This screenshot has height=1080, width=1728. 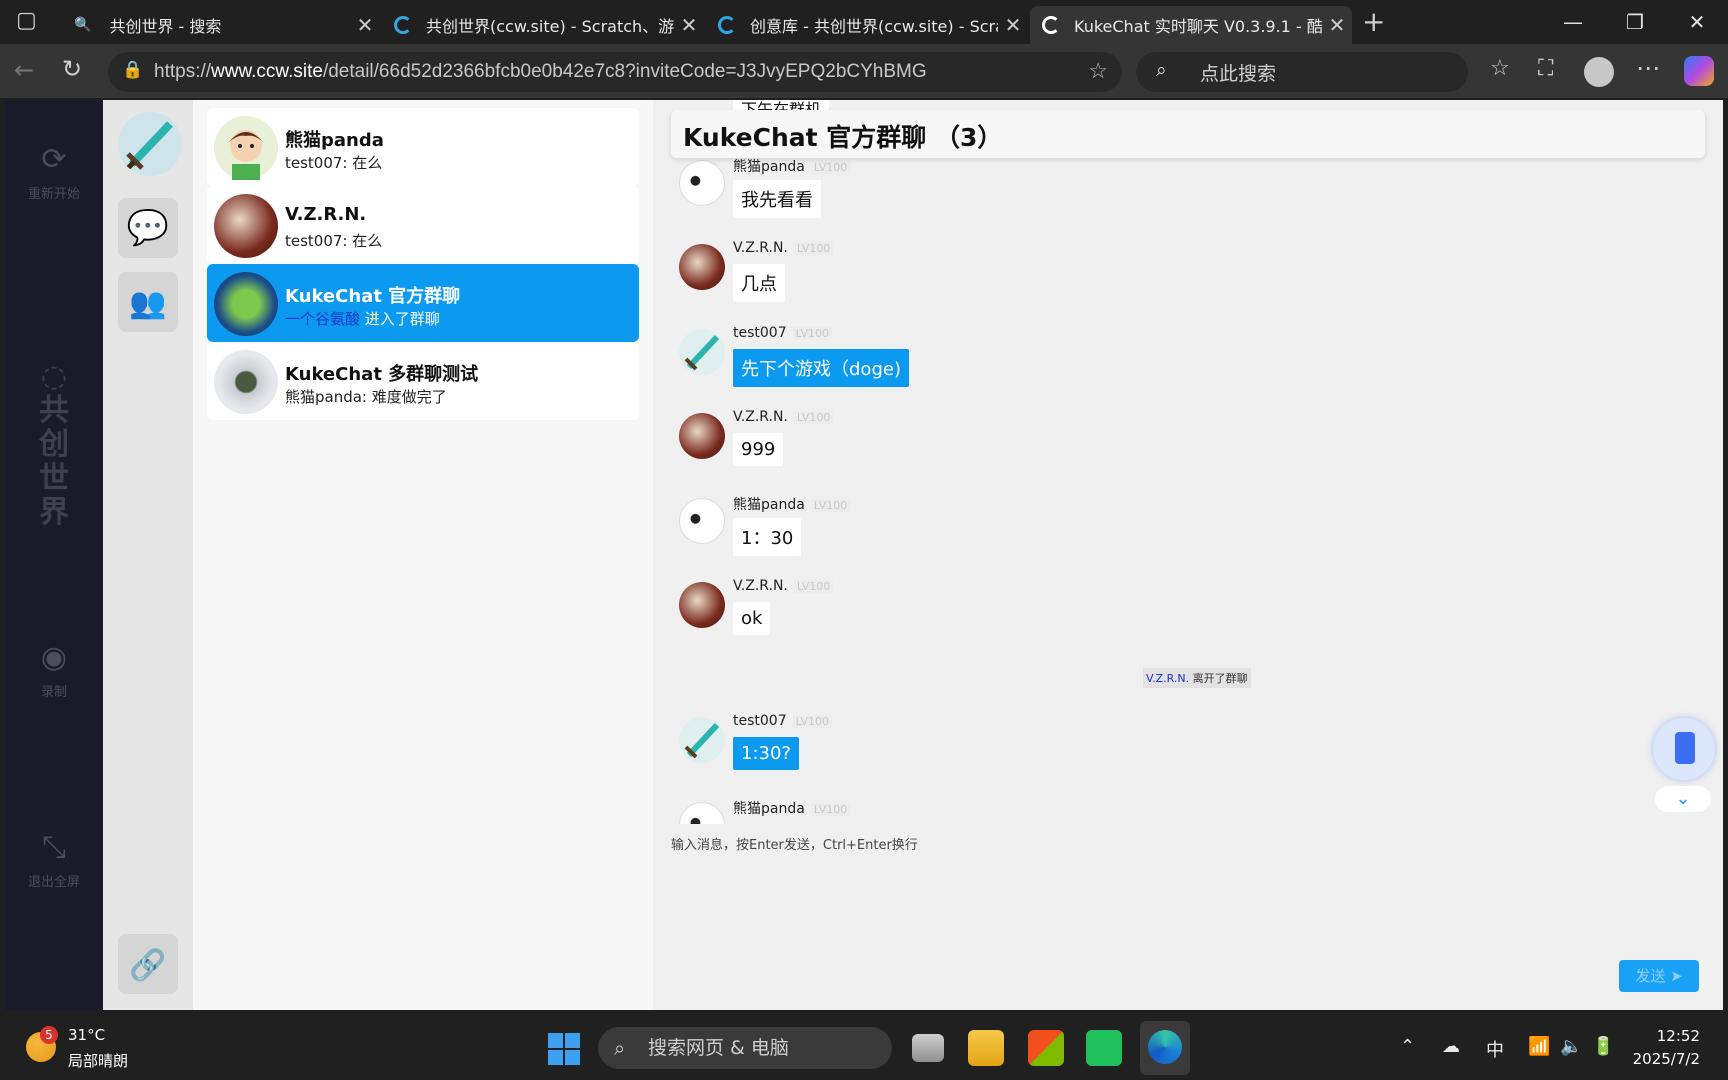 I want to click on preview-text: 进入了群聊, so click(x=400, y=319).